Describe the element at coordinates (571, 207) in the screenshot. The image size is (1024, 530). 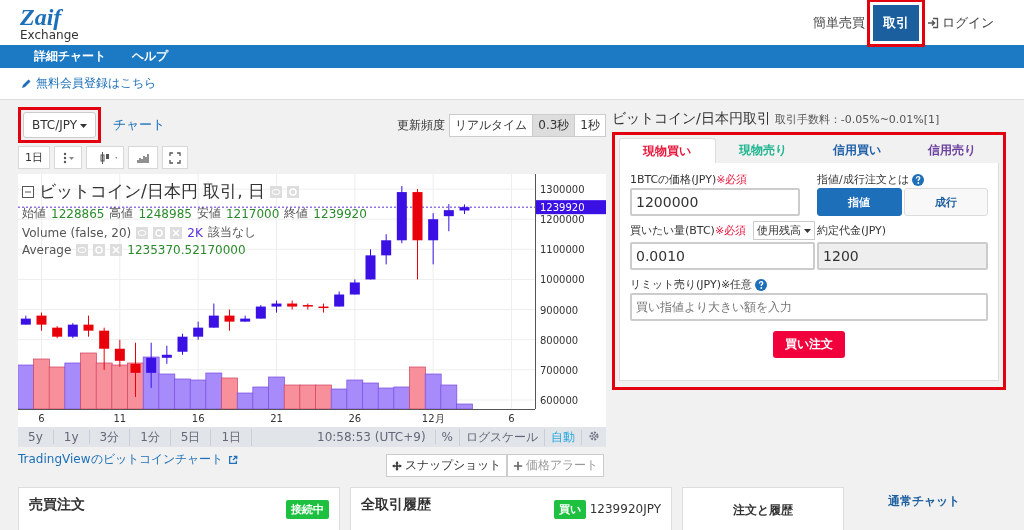
I see `last-price-tag: 1239920` at that location.